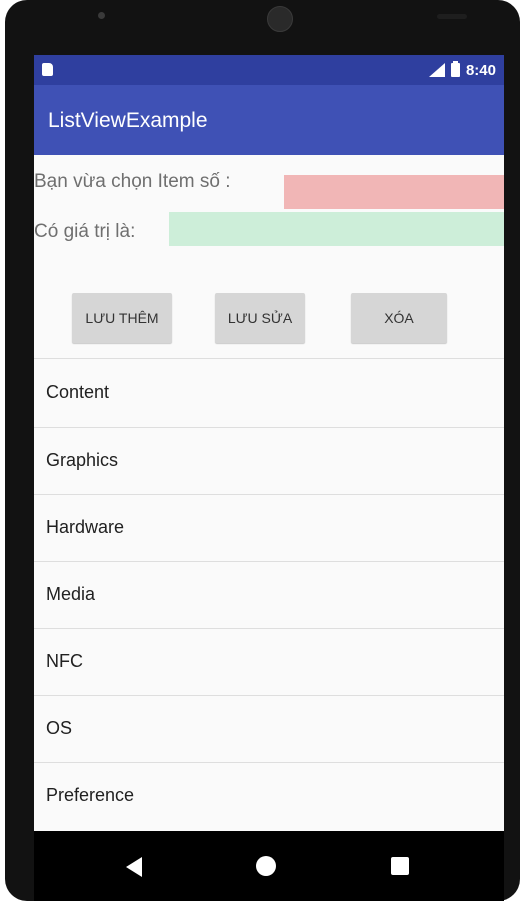 The width and height of the screenshot is (528, 901). What do you see at coordinates (269, 662) in the screenshot?
I see `list-item: NFC` at bounding box center [269, 662].